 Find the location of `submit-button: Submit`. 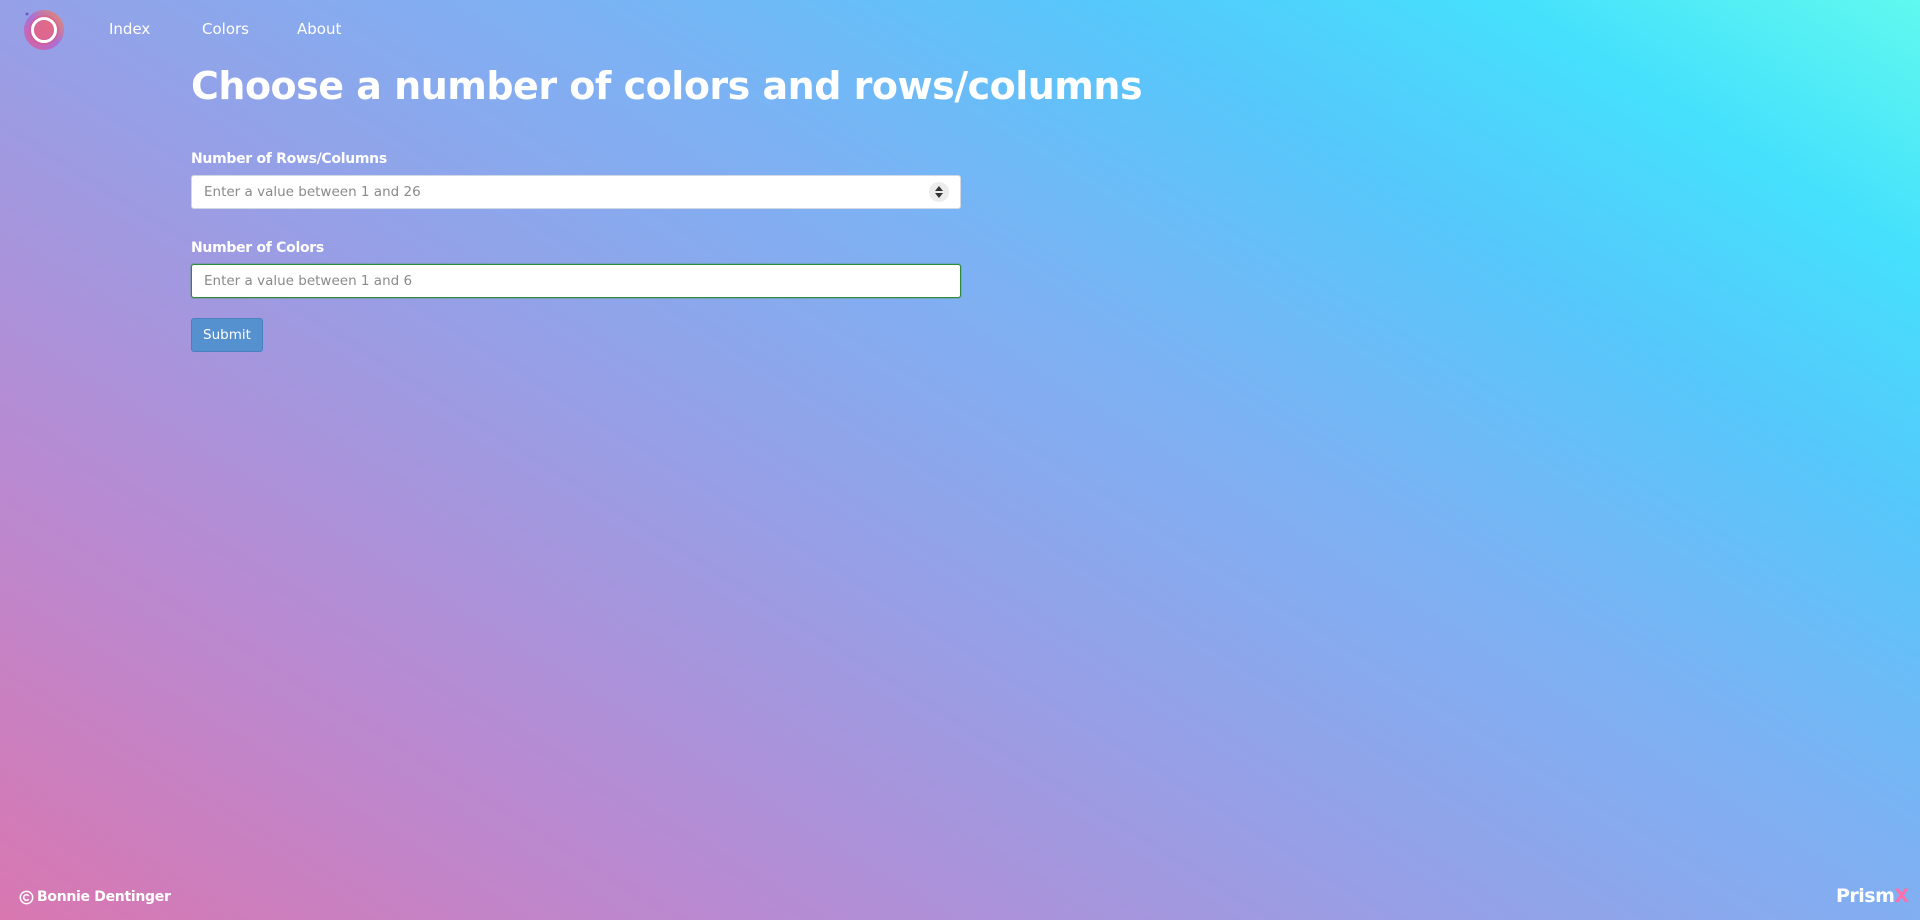

submit-button: Submit is located at coordinates (227, 335).